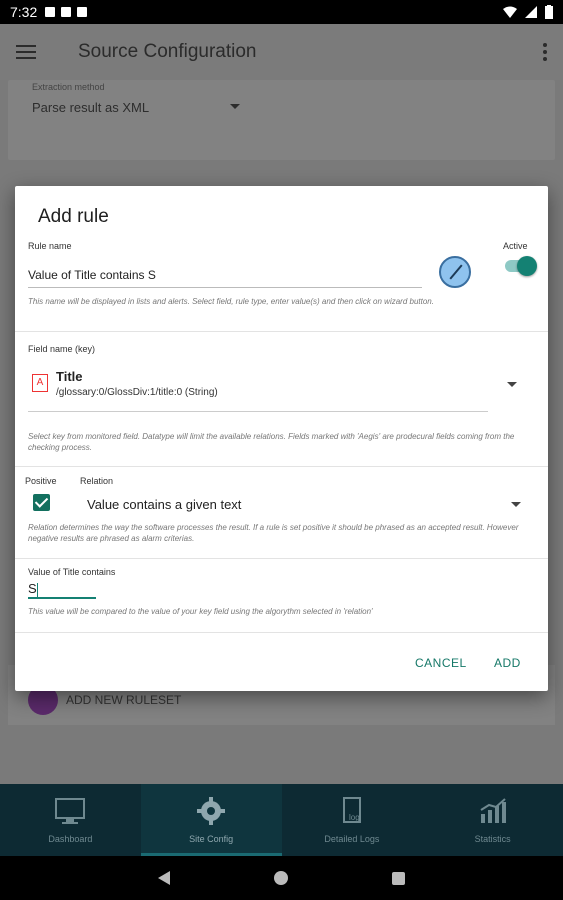 This screenshot has width=563, height=900. What do you see at coordinates (68, 87) in the screenshot?
I see `extraction-label: Extraction method` at bounding box center [68, 87].